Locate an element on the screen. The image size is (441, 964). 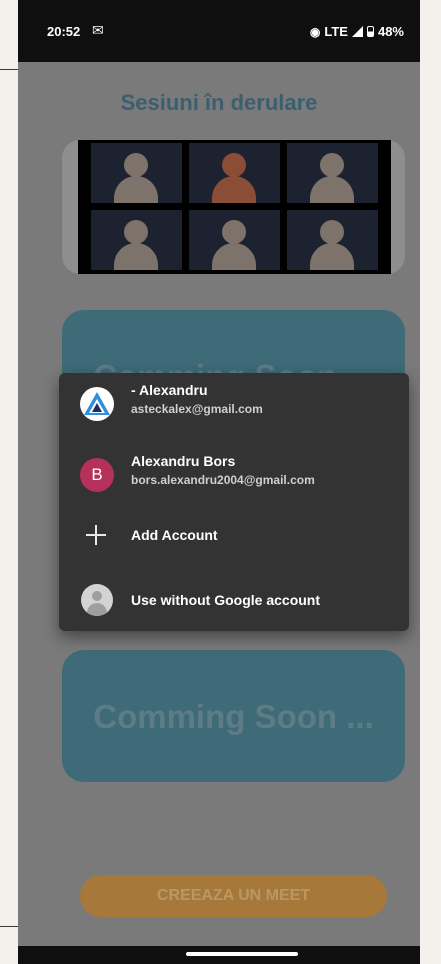
use-without-account-label: Use without Google account is located at coordinates (226, 600).